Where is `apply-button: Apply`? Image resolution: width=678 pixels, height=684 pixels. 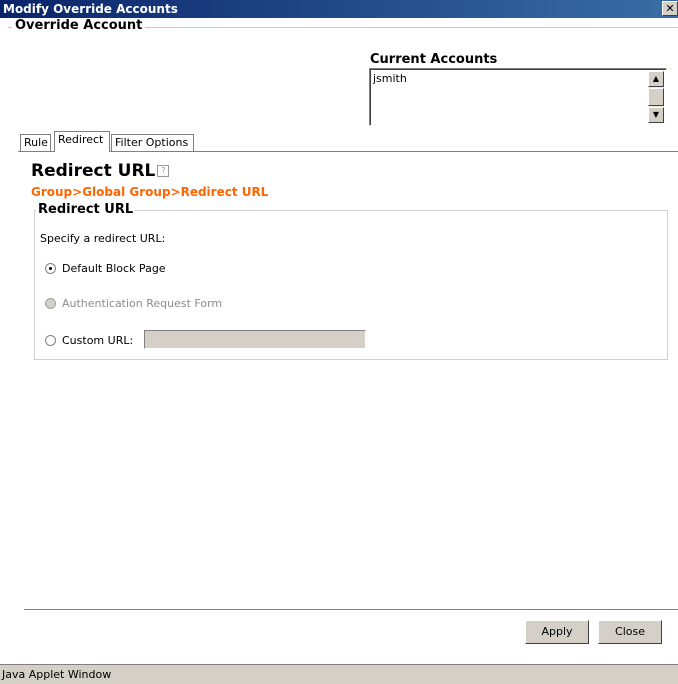
apply-button: Apply is located at coordinates (557, 632).